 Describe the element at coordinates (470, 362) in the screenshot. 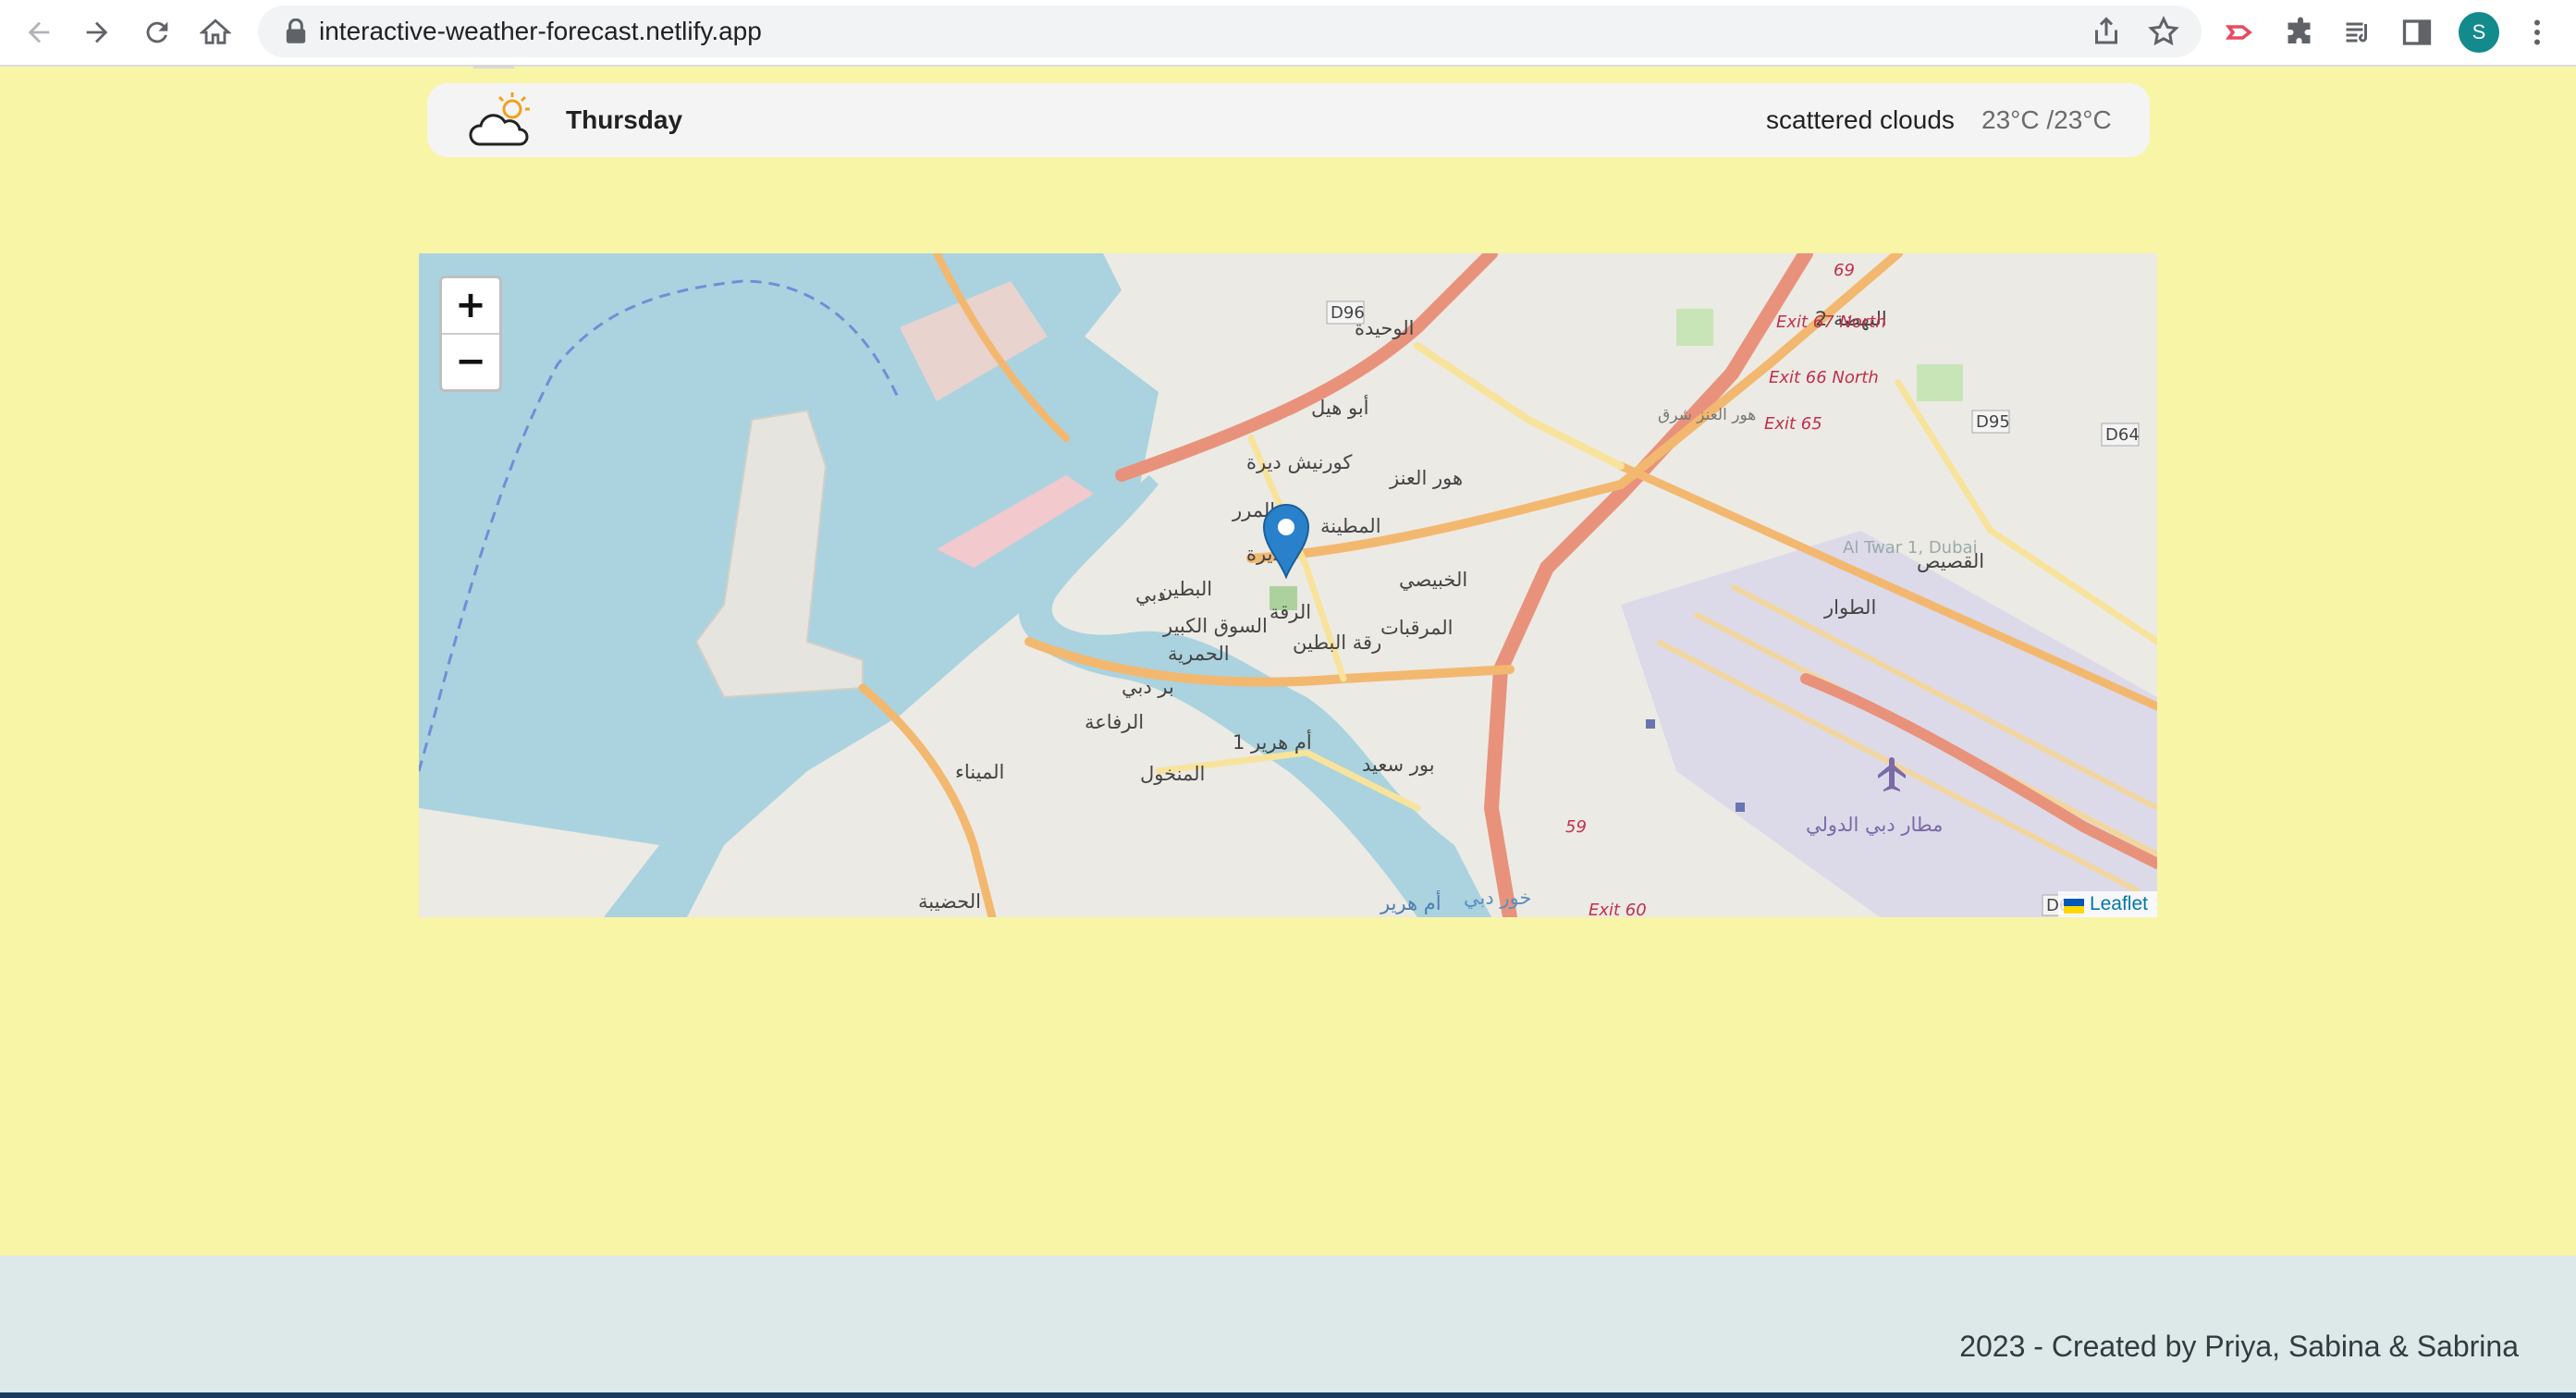

I see `zoom-out-button: −` at that location.